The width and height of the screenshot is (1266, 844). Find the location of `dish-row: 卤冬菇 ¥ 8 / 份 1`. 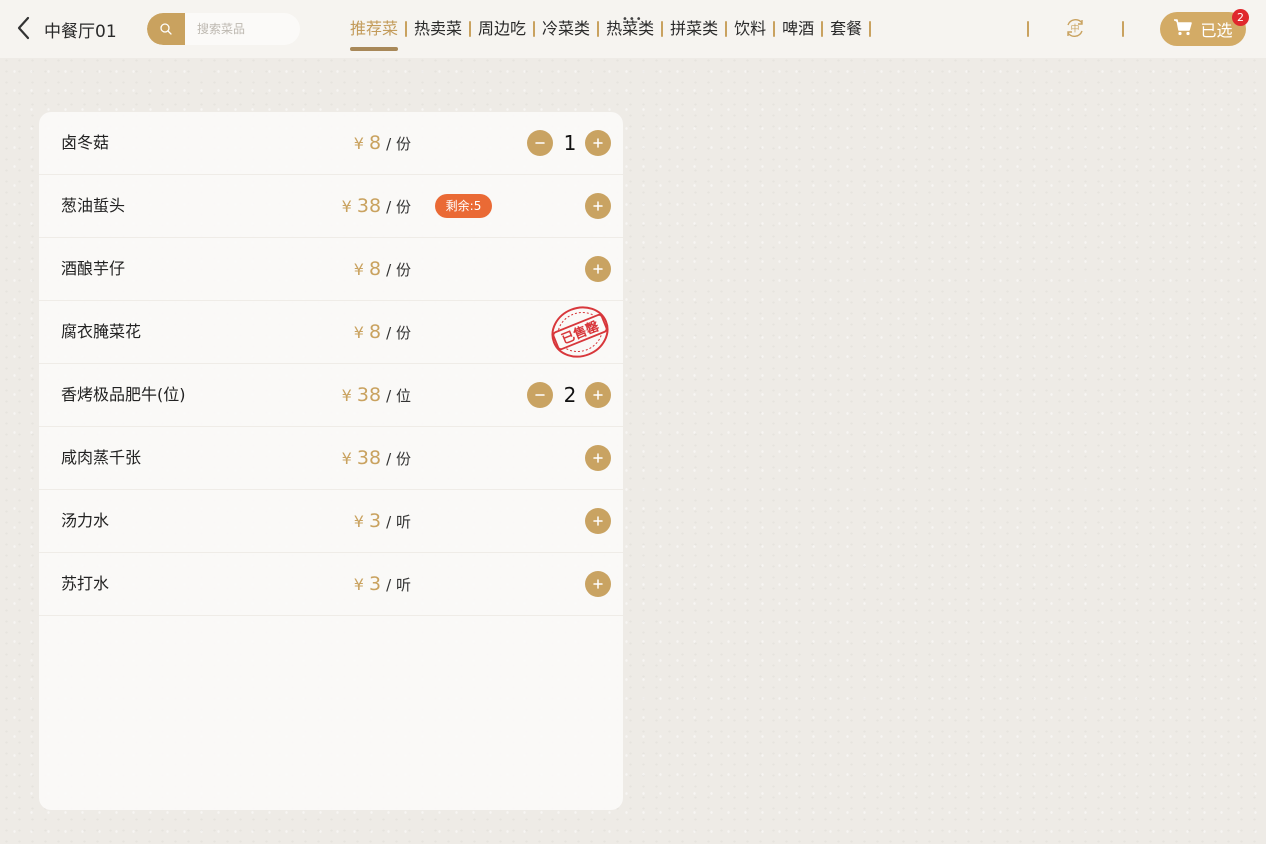

dish-row: 卤冬菇 ¥ 8 / 份 1 is located at coordinates (331, 143).